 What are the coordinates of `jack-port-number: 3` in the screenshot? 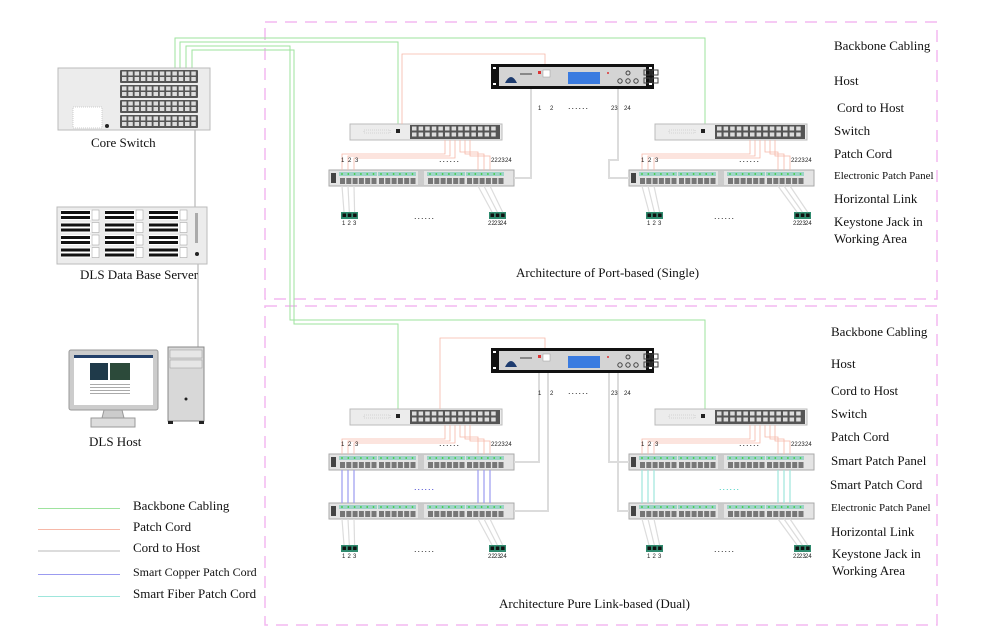 It's located at (355, 557).